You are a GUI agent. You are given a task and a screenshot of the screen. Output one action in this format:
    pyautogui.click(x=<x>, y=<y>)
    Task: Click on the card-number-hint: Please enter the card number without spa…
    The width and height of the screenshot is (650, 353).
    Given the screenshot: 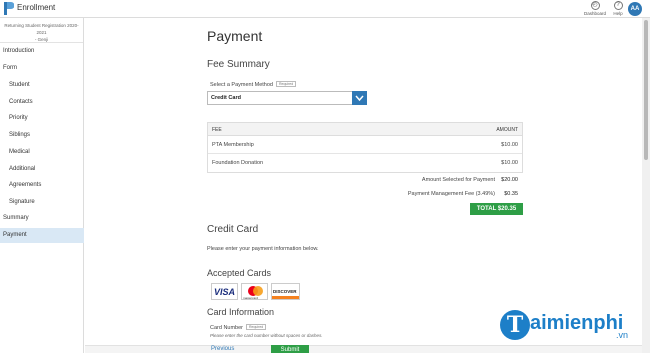 What is the action you would take?
    pyautogui.click(x=266, y=335)
    